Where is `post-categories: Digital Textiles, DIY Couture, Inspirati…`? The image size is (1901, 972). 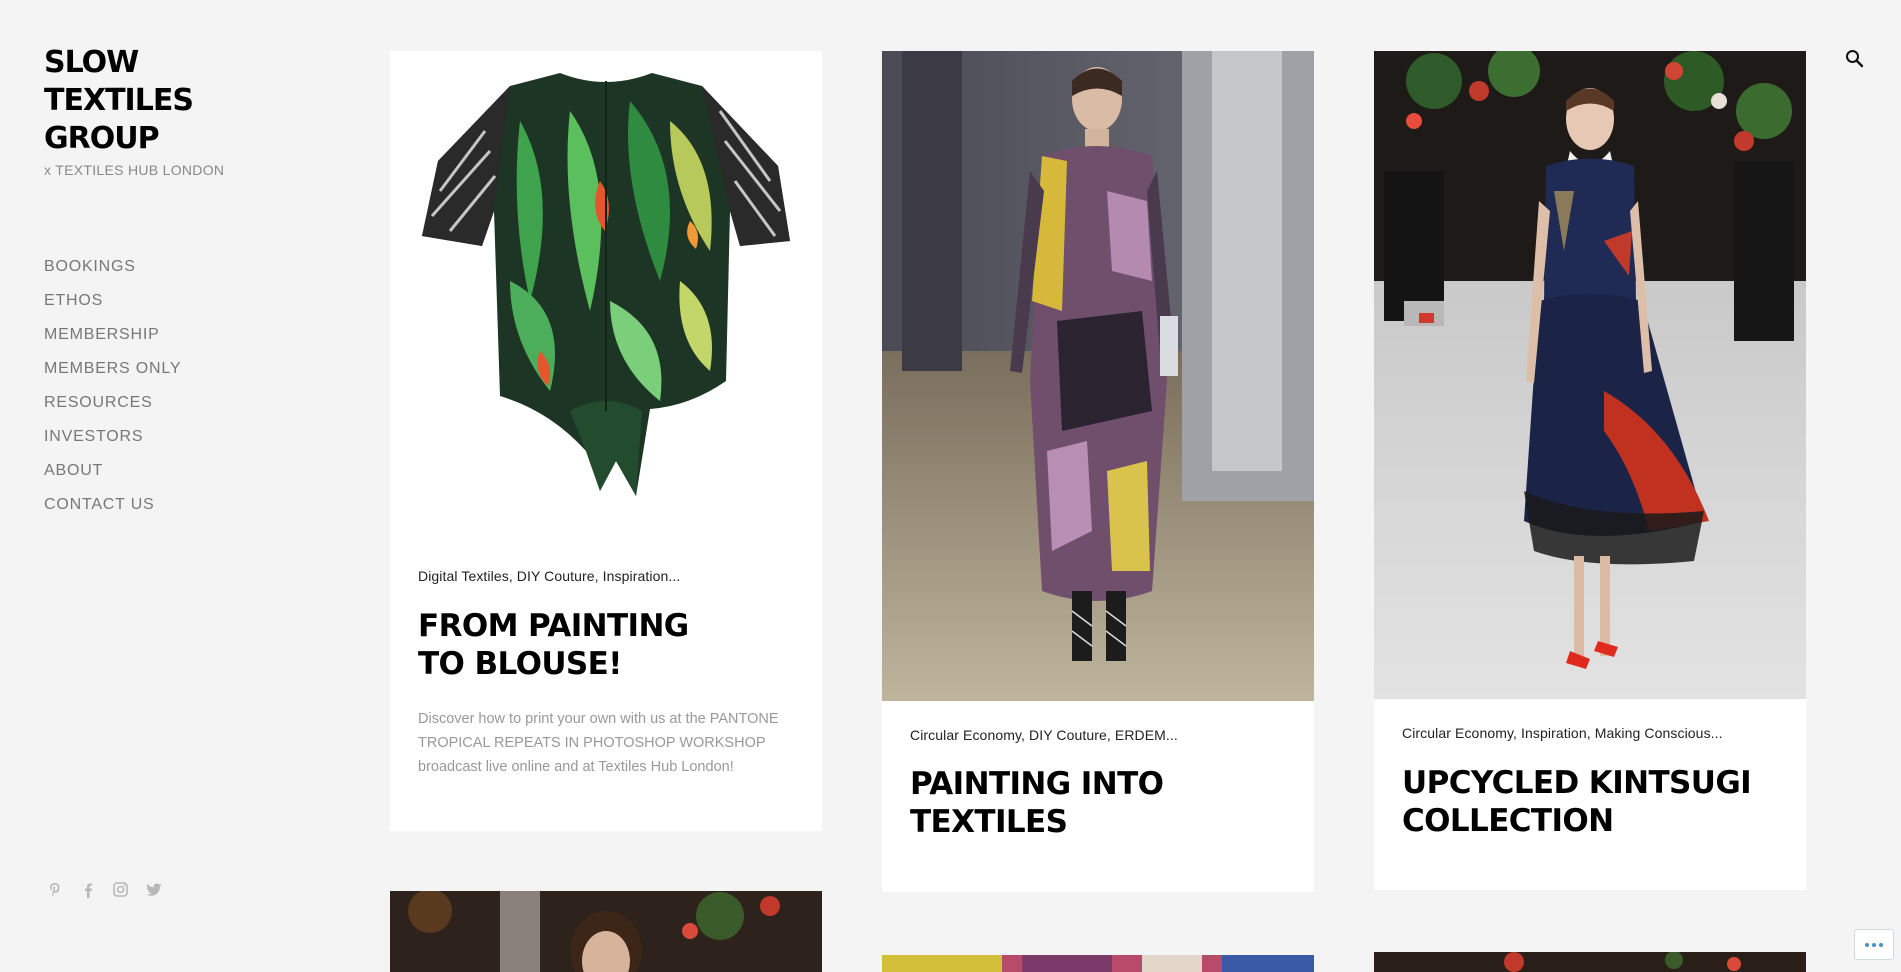
post-categories: Digital Textiles, DIY Couture, Inspirati… is located at coordinates (549, 576).